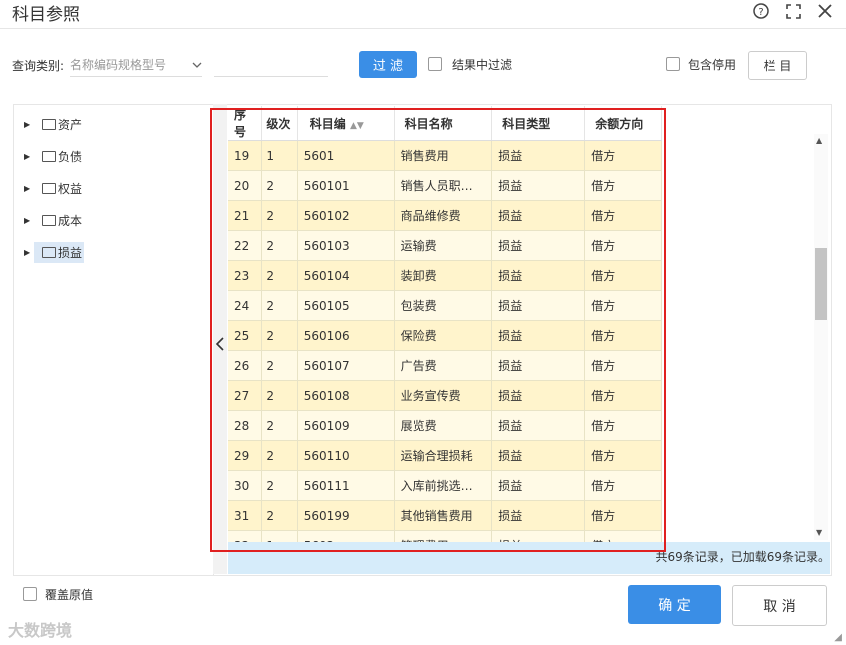  What do you see at coordinates (70, 220) in the screenshot?
I see `tree-item-label: 成本` at bounding box center [70, 220].